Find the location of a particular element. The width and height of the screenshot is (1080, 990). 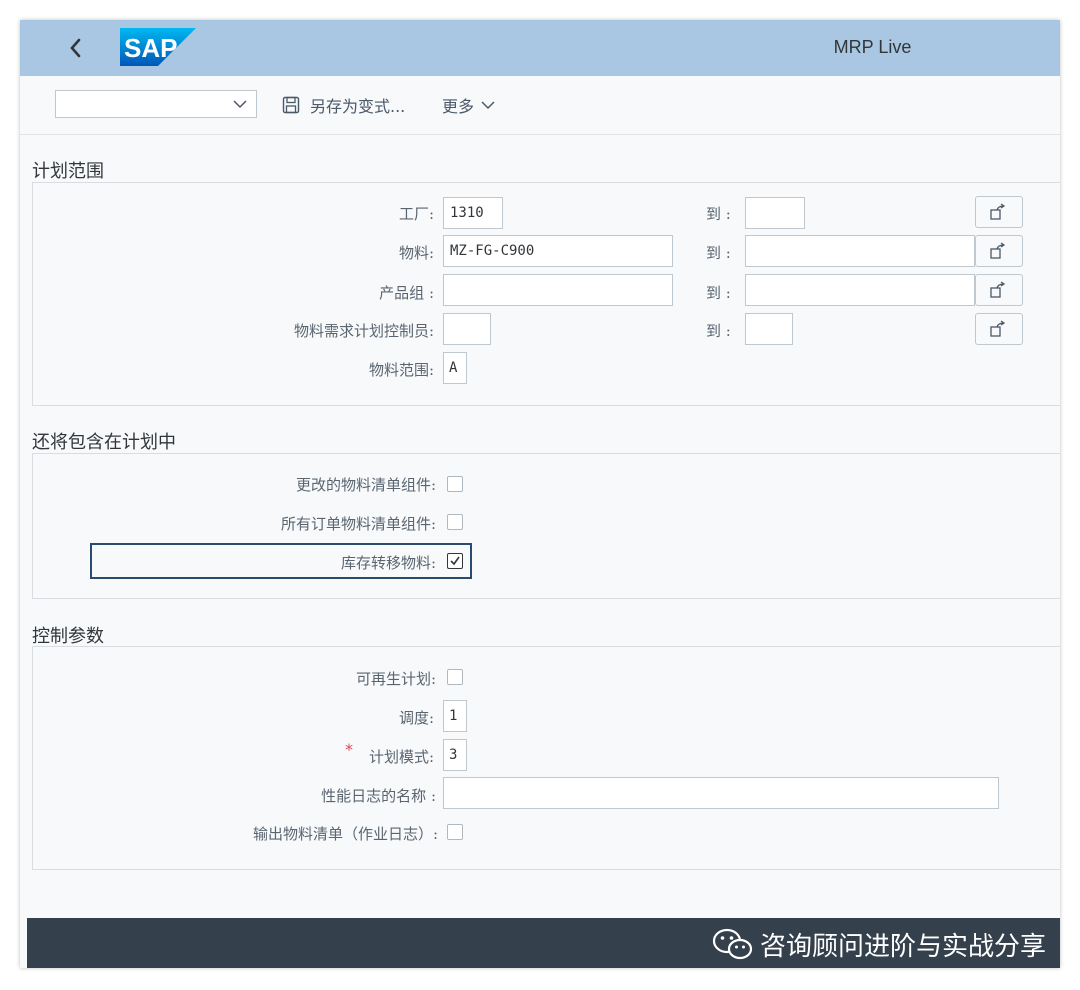

output-bom-checkbox is located at coordinates (455, 832).